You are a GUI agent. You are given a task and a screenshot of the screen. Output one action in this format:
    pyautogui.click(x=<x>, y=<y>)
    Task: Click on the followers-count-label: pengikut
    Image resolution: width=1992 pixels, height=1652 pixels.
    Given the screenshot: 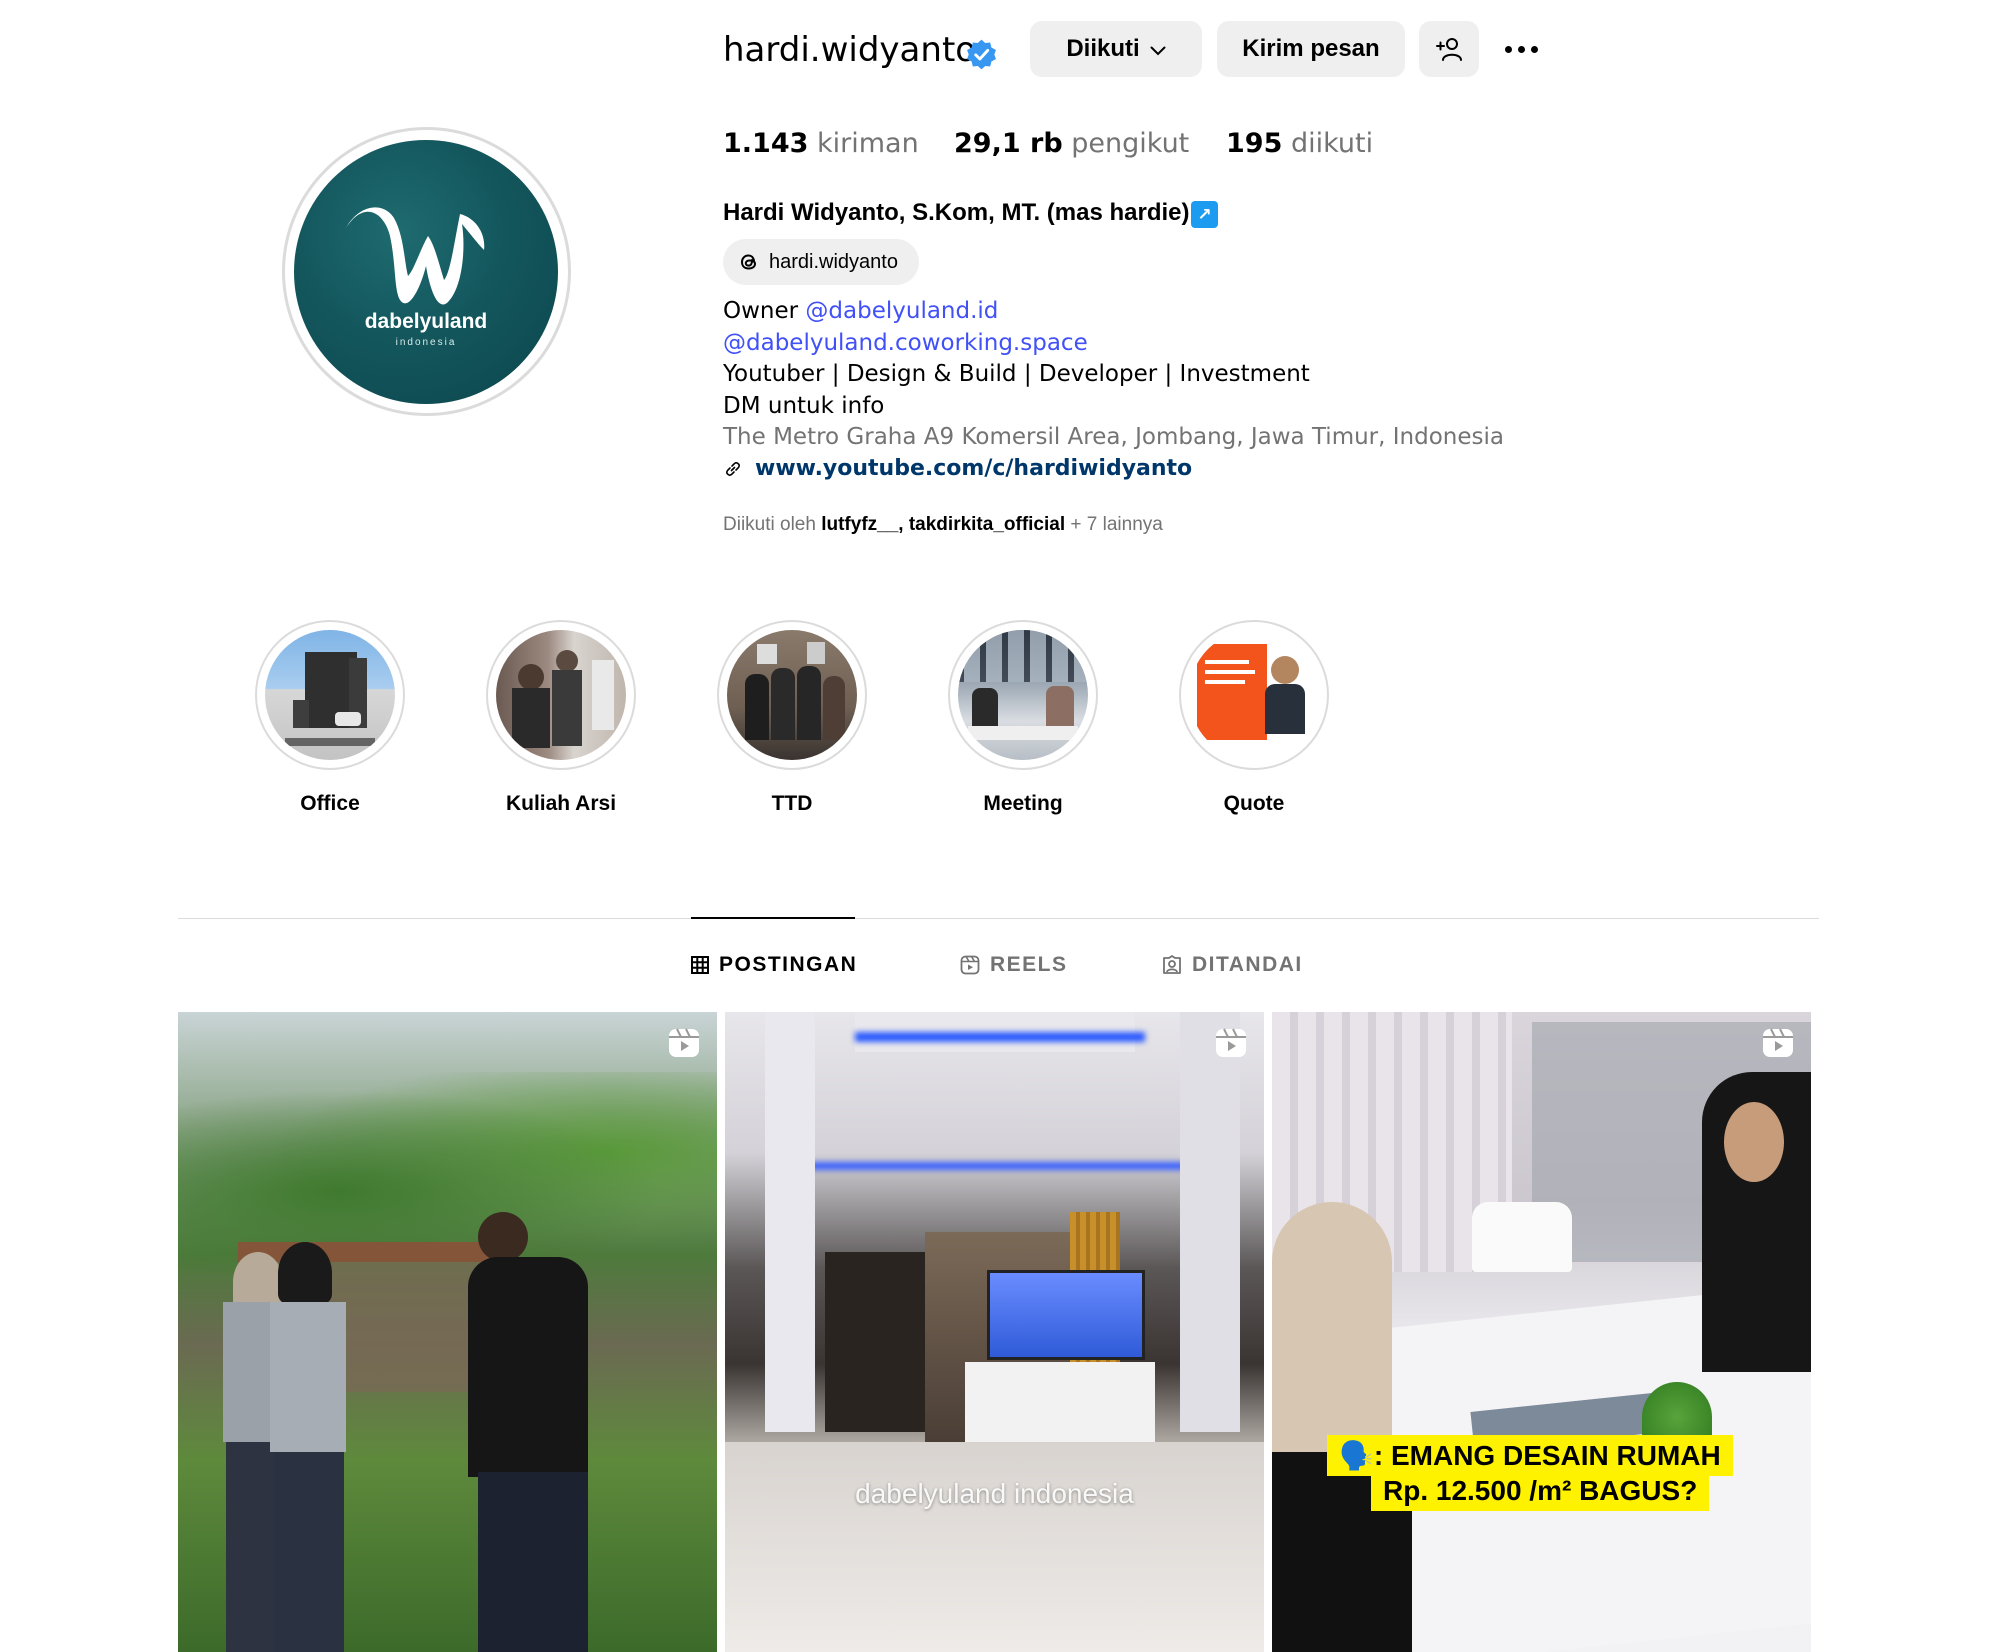 What is the action you would take?
    pyautogui.click(x=1130, y=143)
    